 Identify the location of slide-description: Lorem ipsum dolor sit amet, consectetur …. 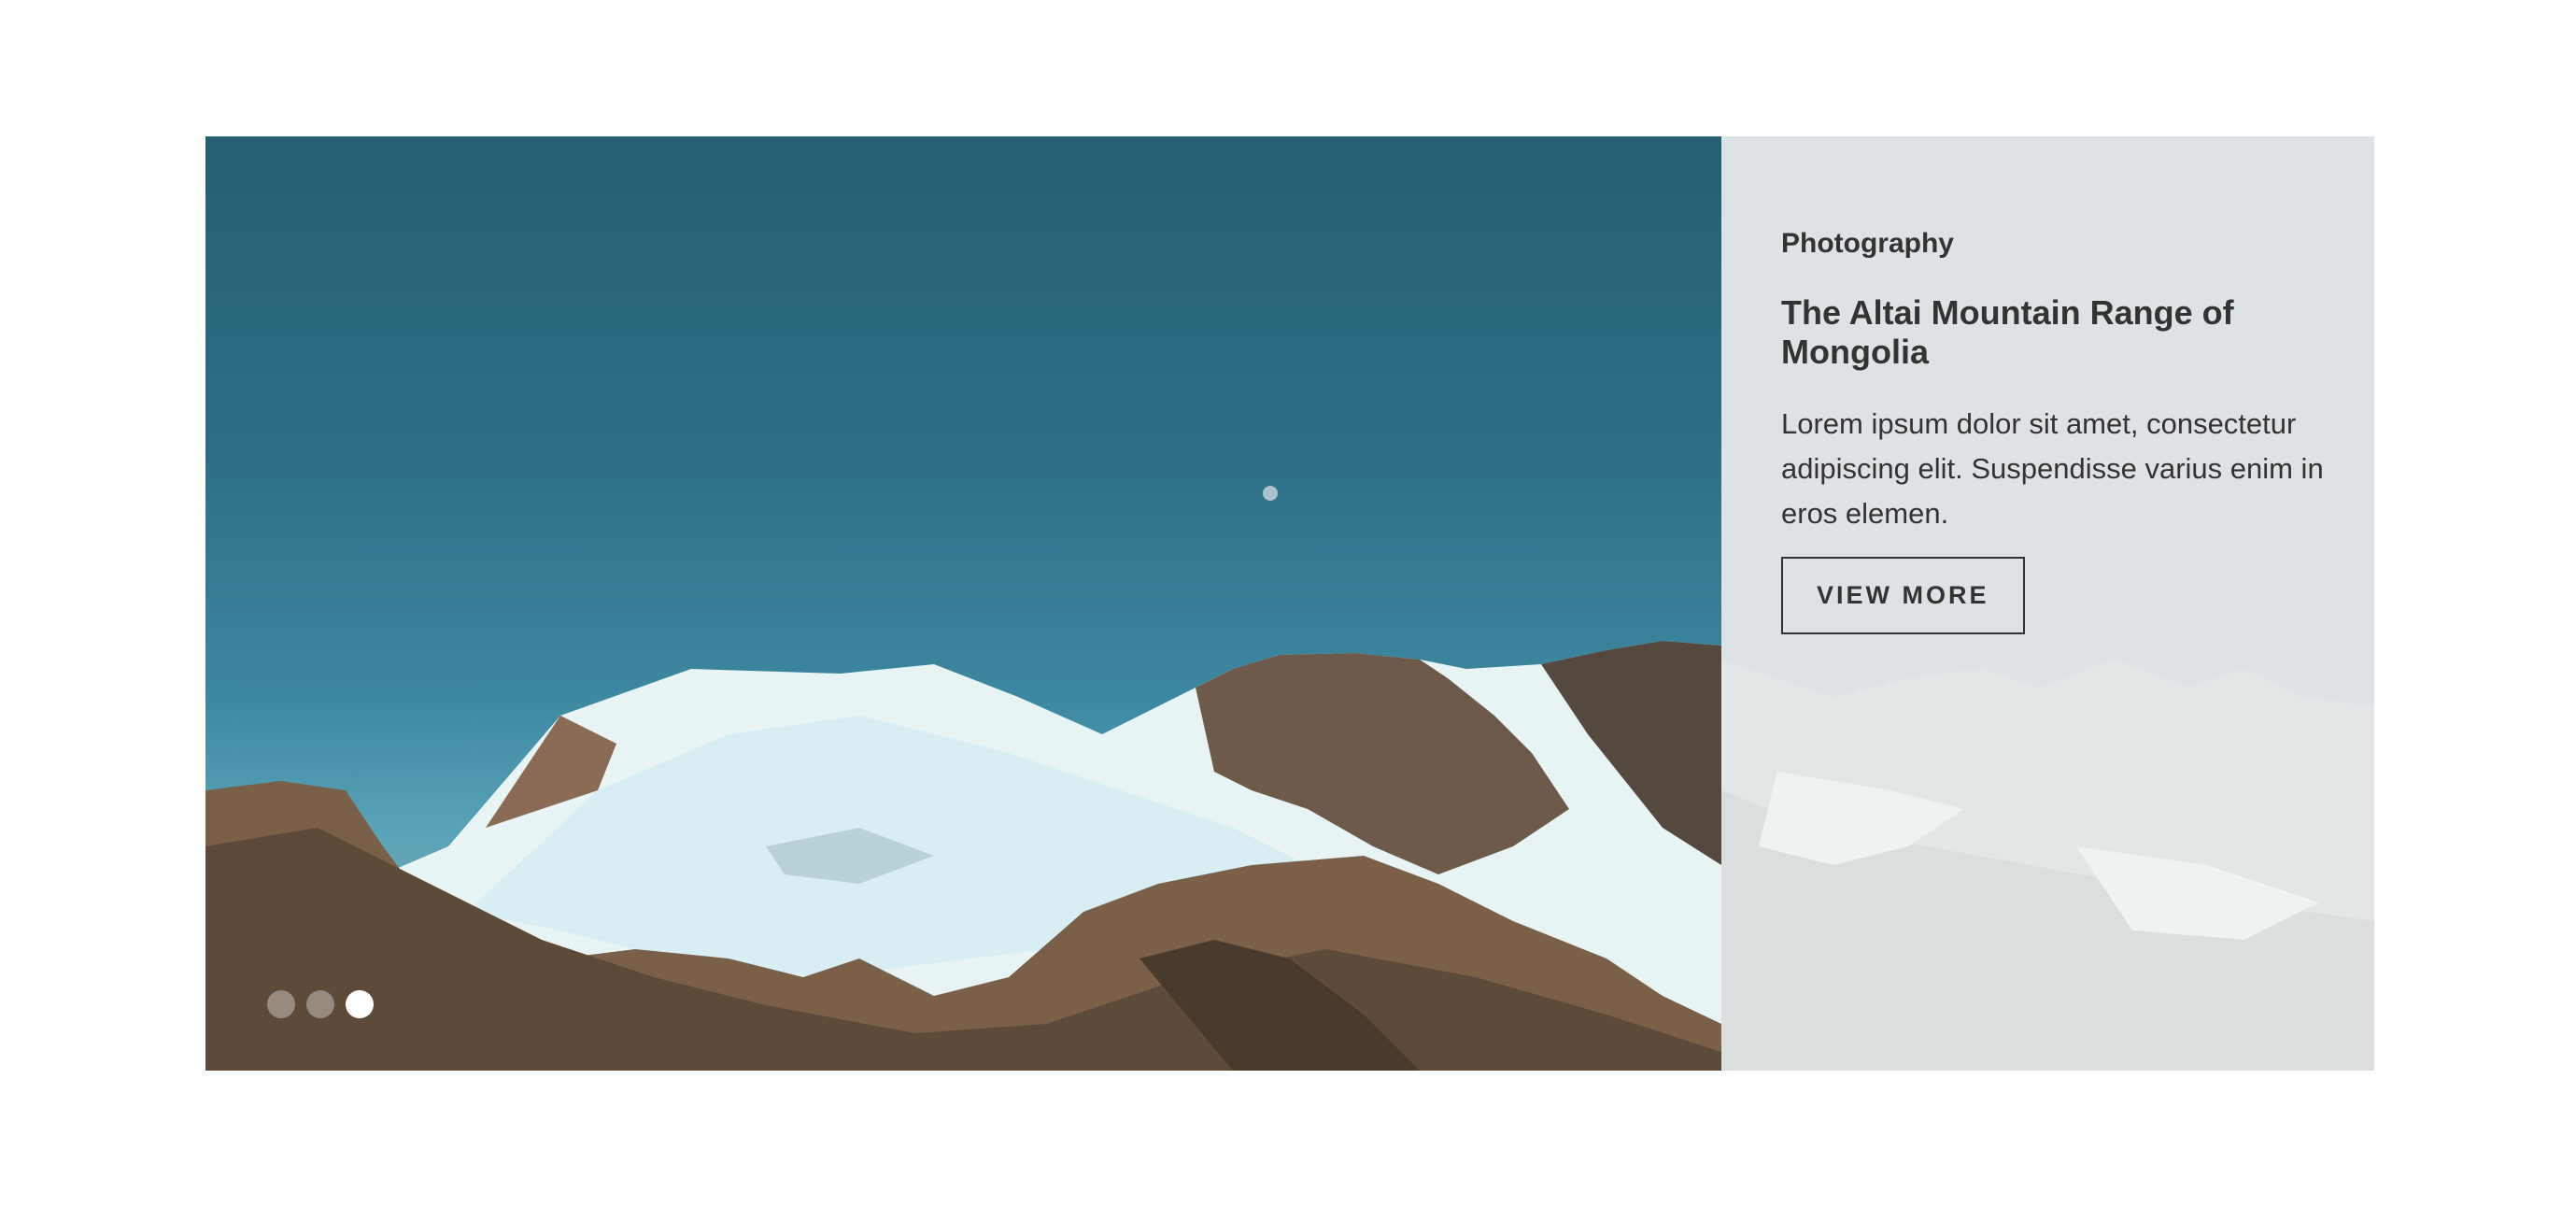
(2052, 468).